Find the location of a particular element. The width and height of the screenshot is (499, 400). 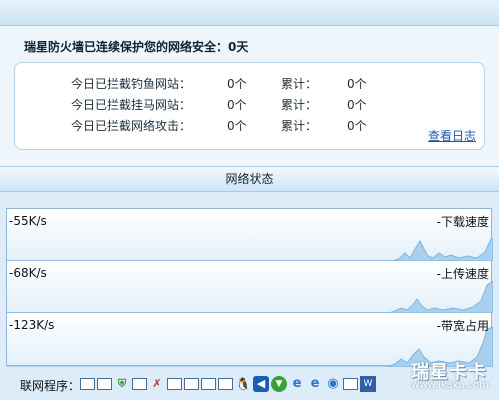

download-graph-svg is located at coordinates (250, 249).